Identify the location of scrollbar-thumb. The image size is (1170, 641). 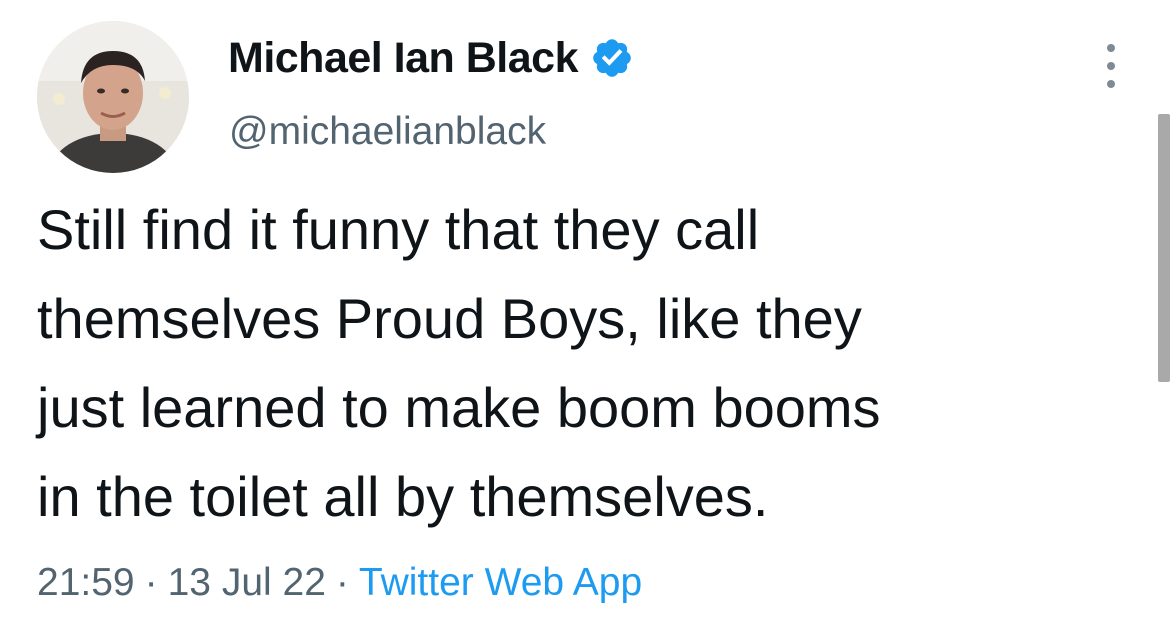
(1164, 248).